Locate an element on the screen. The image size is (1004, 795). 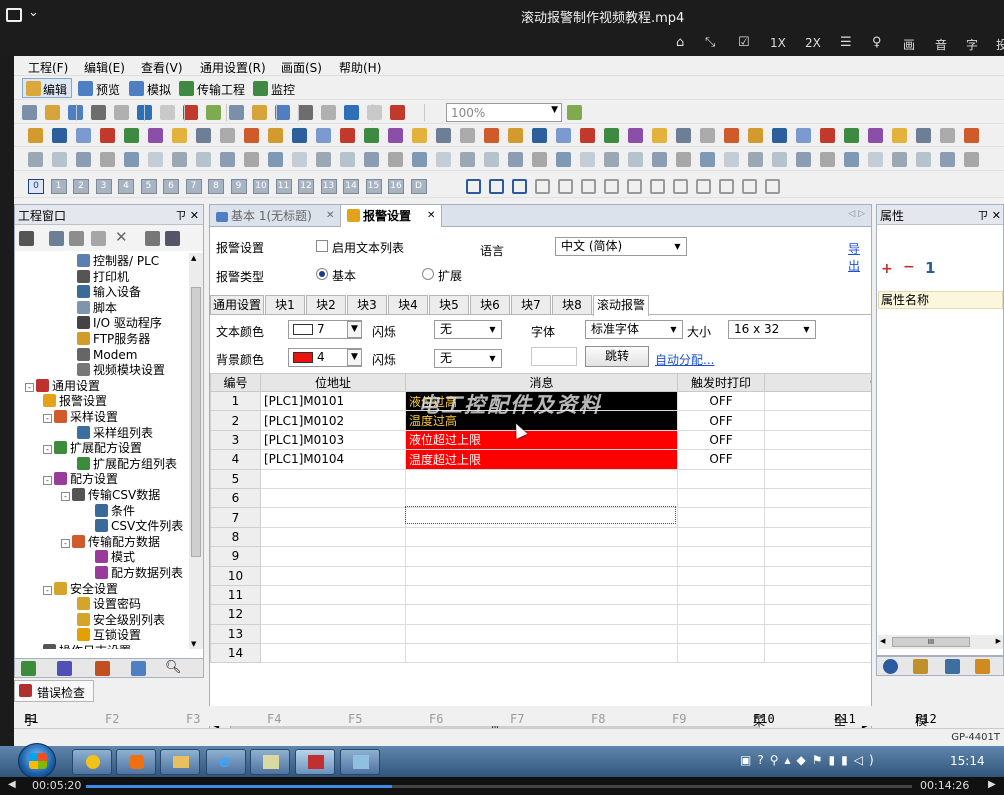
tree-item: 设置密码 is located at coordinates (109, 604).